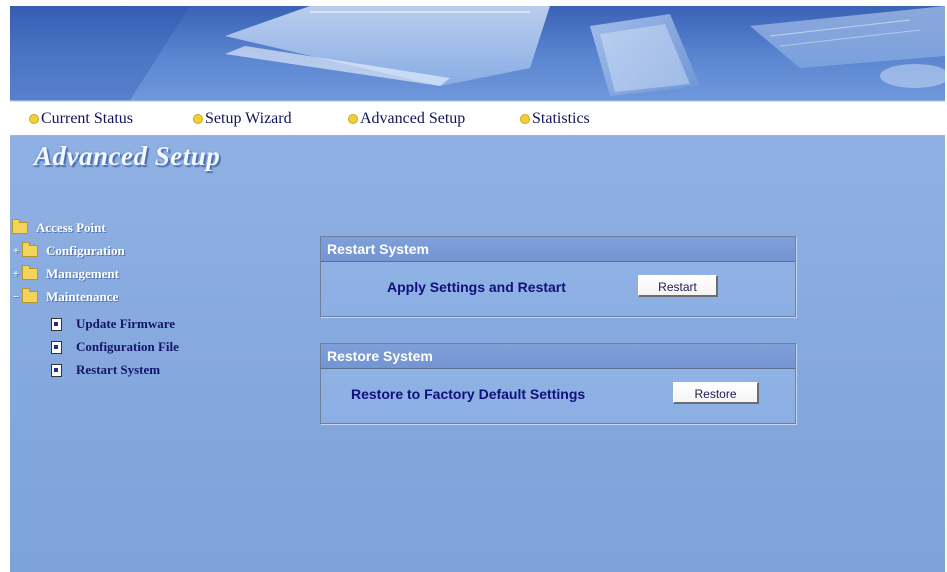  Describe the element at coordinates (716, 393) in the screenshot. I see `restore-button: Restore` at that location.